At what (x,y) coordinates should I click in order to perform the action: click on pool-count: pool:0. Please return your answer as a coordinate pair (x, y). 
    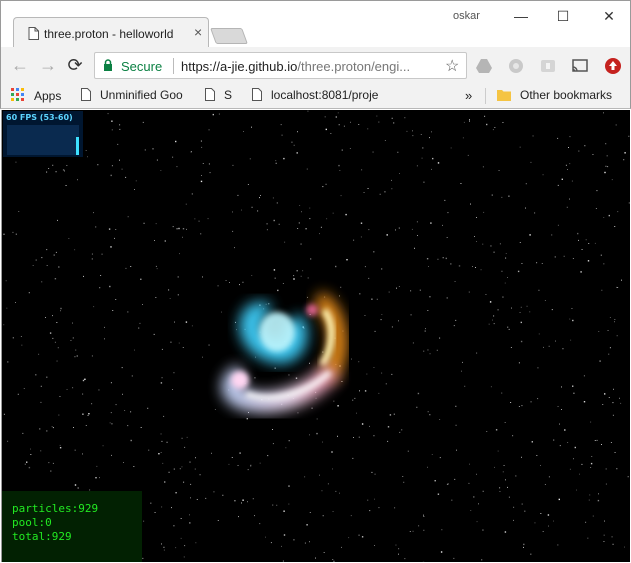
    Looking at the image, I should click on (32, 522).